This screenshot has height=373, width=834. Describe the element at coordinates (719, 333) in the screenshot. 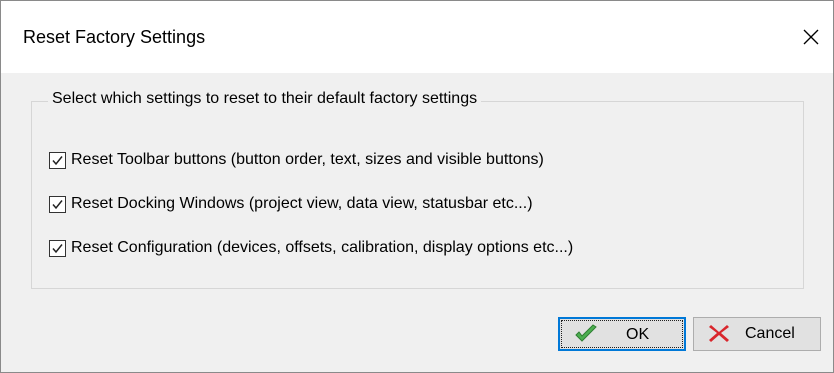

I see `red-x-icon` at that location.